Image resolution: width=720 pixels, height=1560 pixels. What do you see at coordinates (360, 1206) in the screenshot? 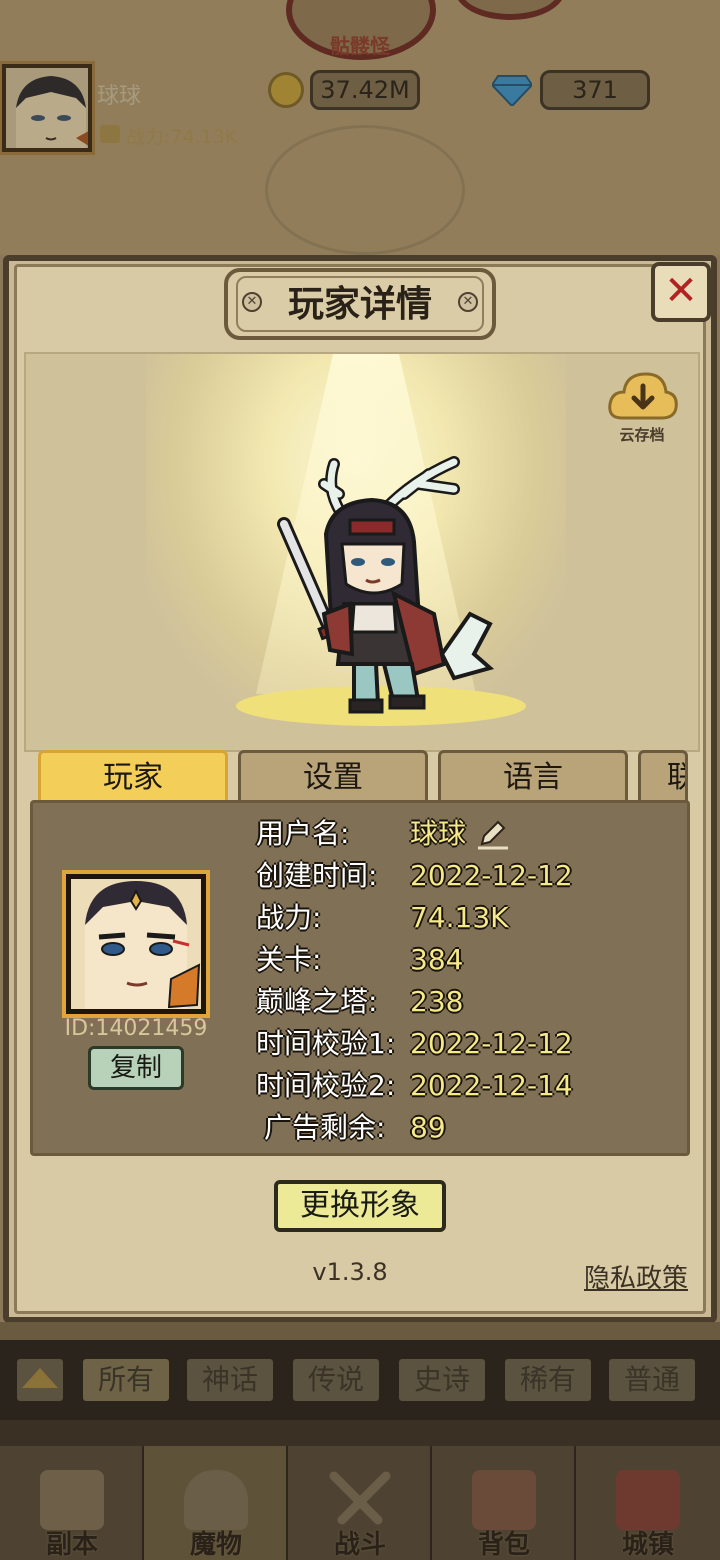
I see `change-appearance-button: 更换形象` at bounding box center [360, 1206].